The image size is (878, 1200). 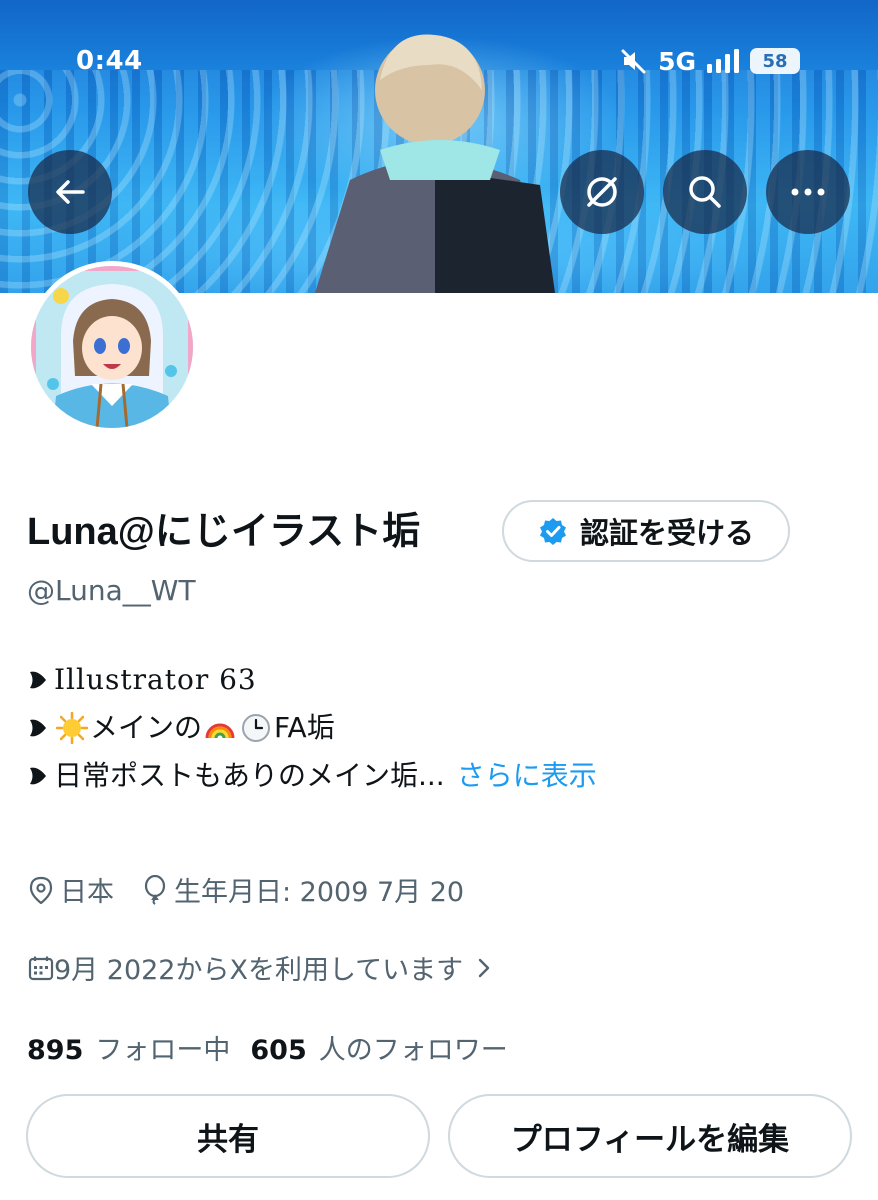 I want to click on show-more-link: さらに表示, so click(x=527, y=776).